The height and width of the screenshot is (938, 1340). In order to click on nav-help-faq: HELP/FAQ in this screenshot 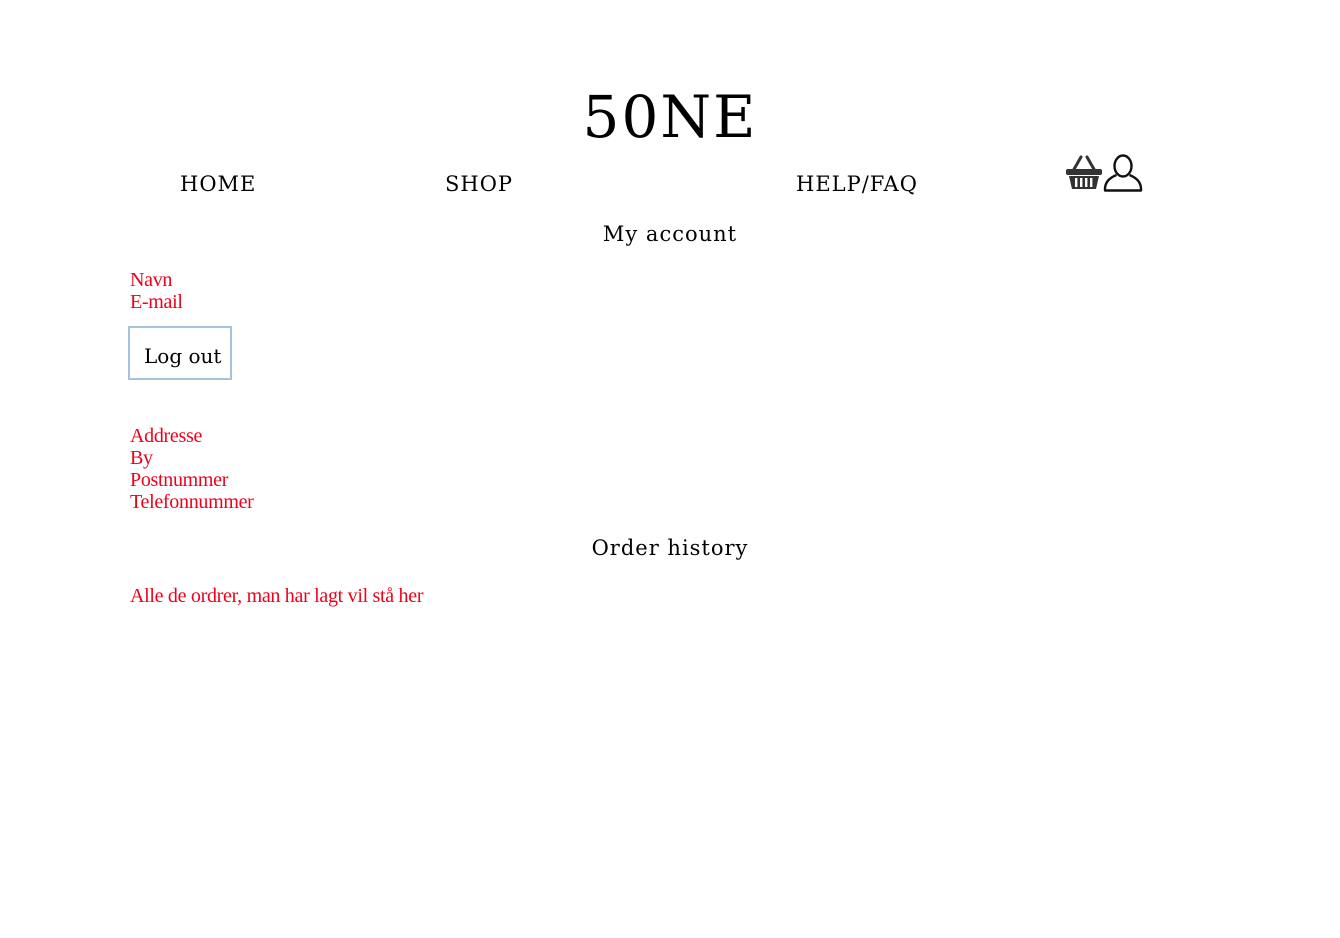, I will do `click(857, 184)`.